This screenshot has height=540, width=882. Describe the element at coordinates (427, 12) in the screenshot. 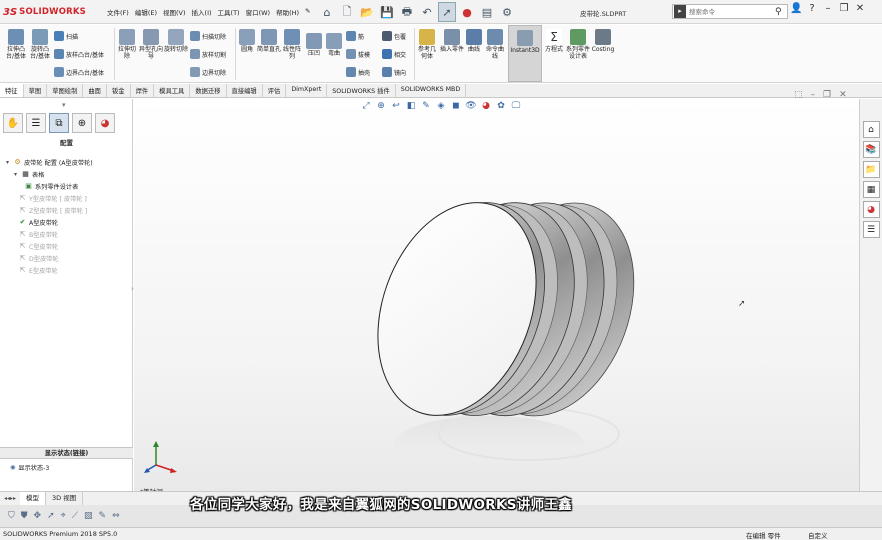

I see `undo-icon: ↶` at that location.